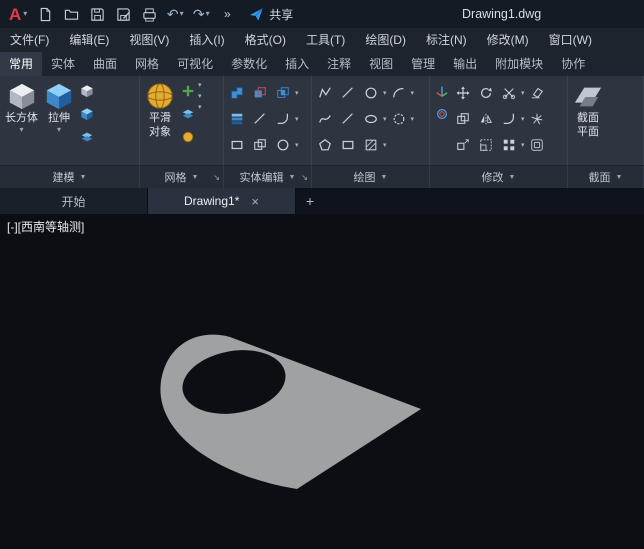 This screenshot has width=644, height=549. What do you see at coordinates (463, 119) in the screenshot?
I see `copy-button` at bounding box center [463, 119].